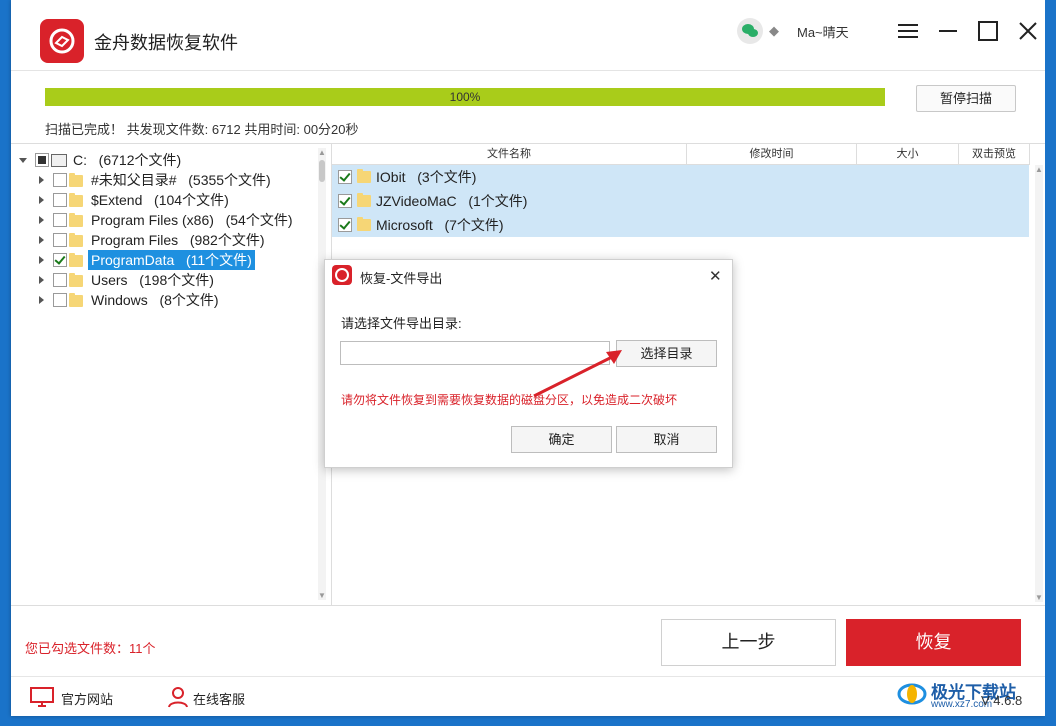 The width and height of the screenshot is (1056, 726). I want to click on tree-item-count: (8个文件), so click(189, 300).